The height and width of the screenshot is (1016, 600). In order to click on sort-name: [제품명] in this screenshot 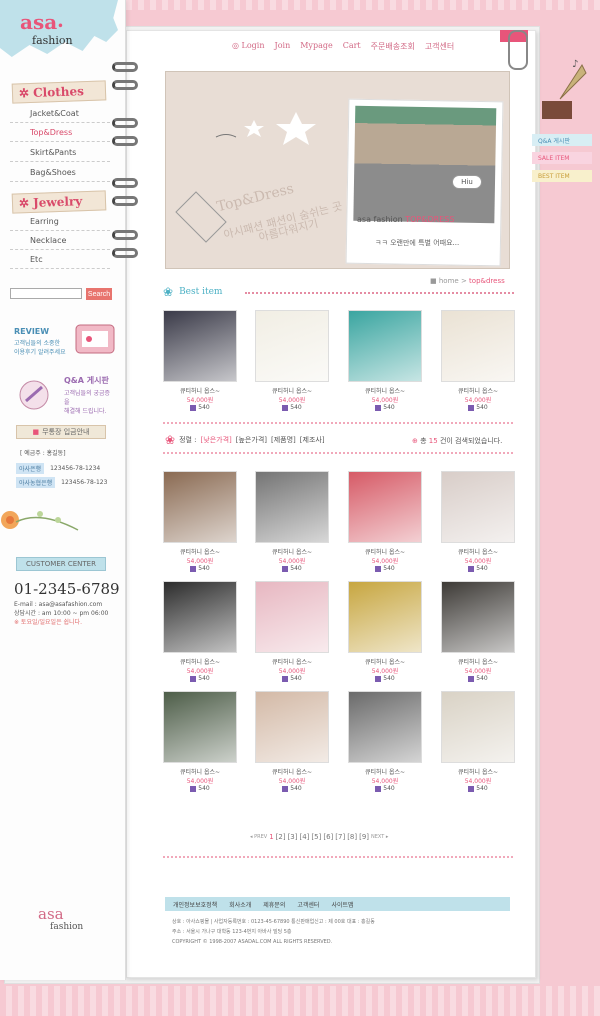, I will do `click(283, 440)`.